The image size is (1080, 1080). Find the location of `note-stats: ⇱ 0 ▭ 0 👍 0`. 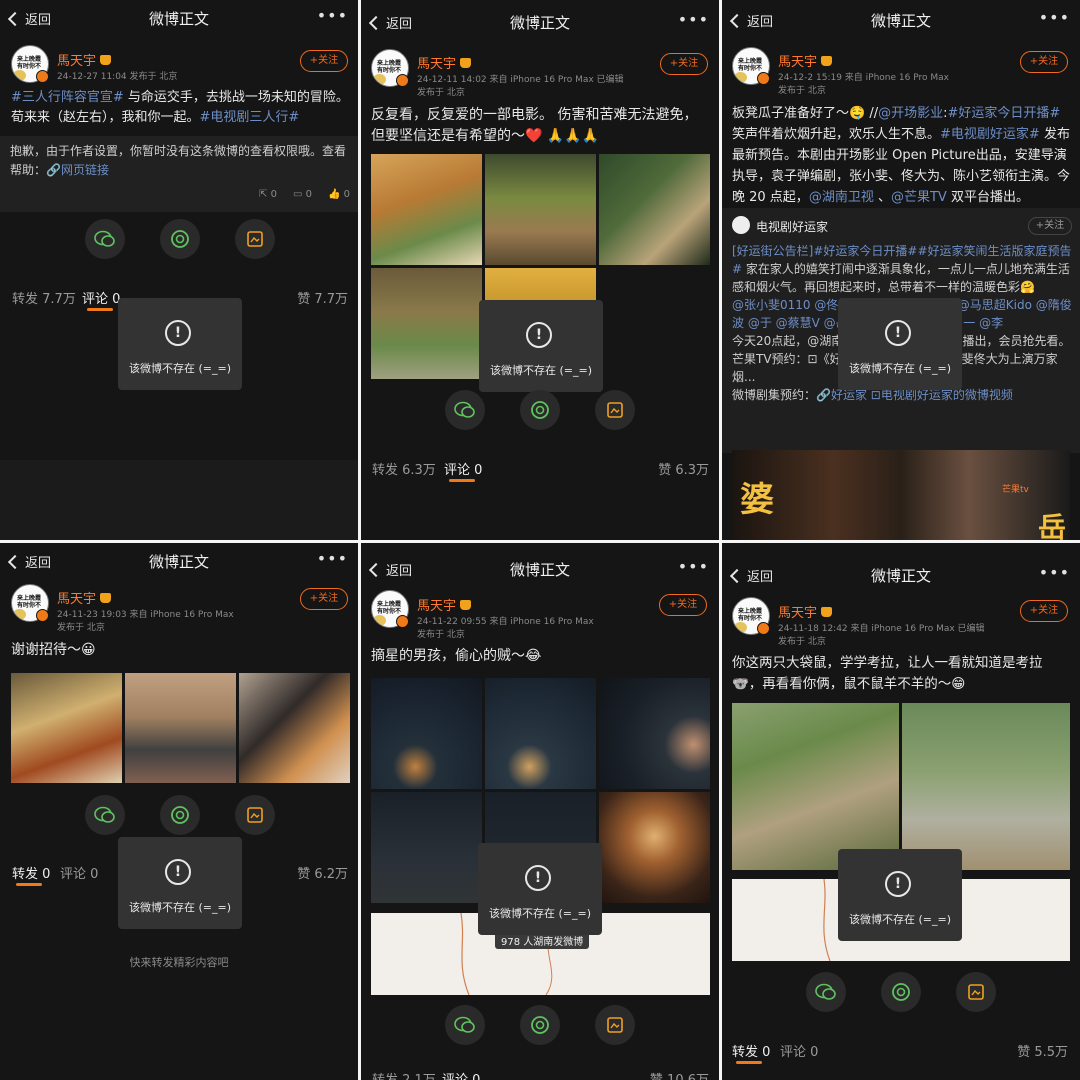

note-stats: ⇱ 0 ▭ 0 👍 0 is located at coordinates (304, 194).